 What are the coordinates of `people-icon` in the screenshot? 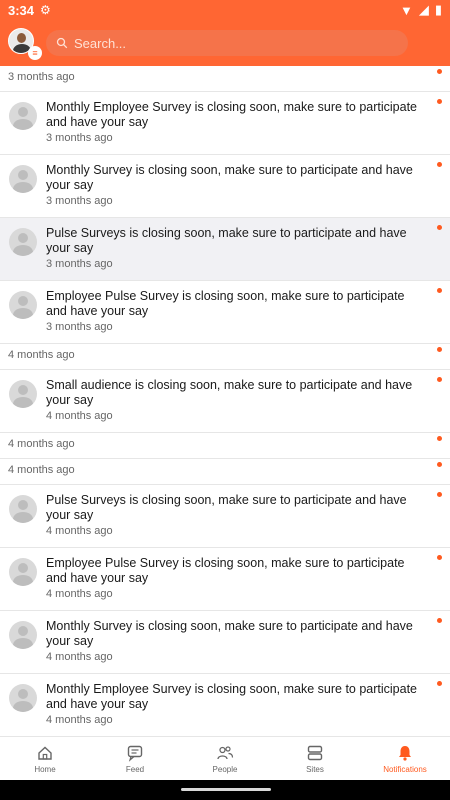 It's located at (225, 752).